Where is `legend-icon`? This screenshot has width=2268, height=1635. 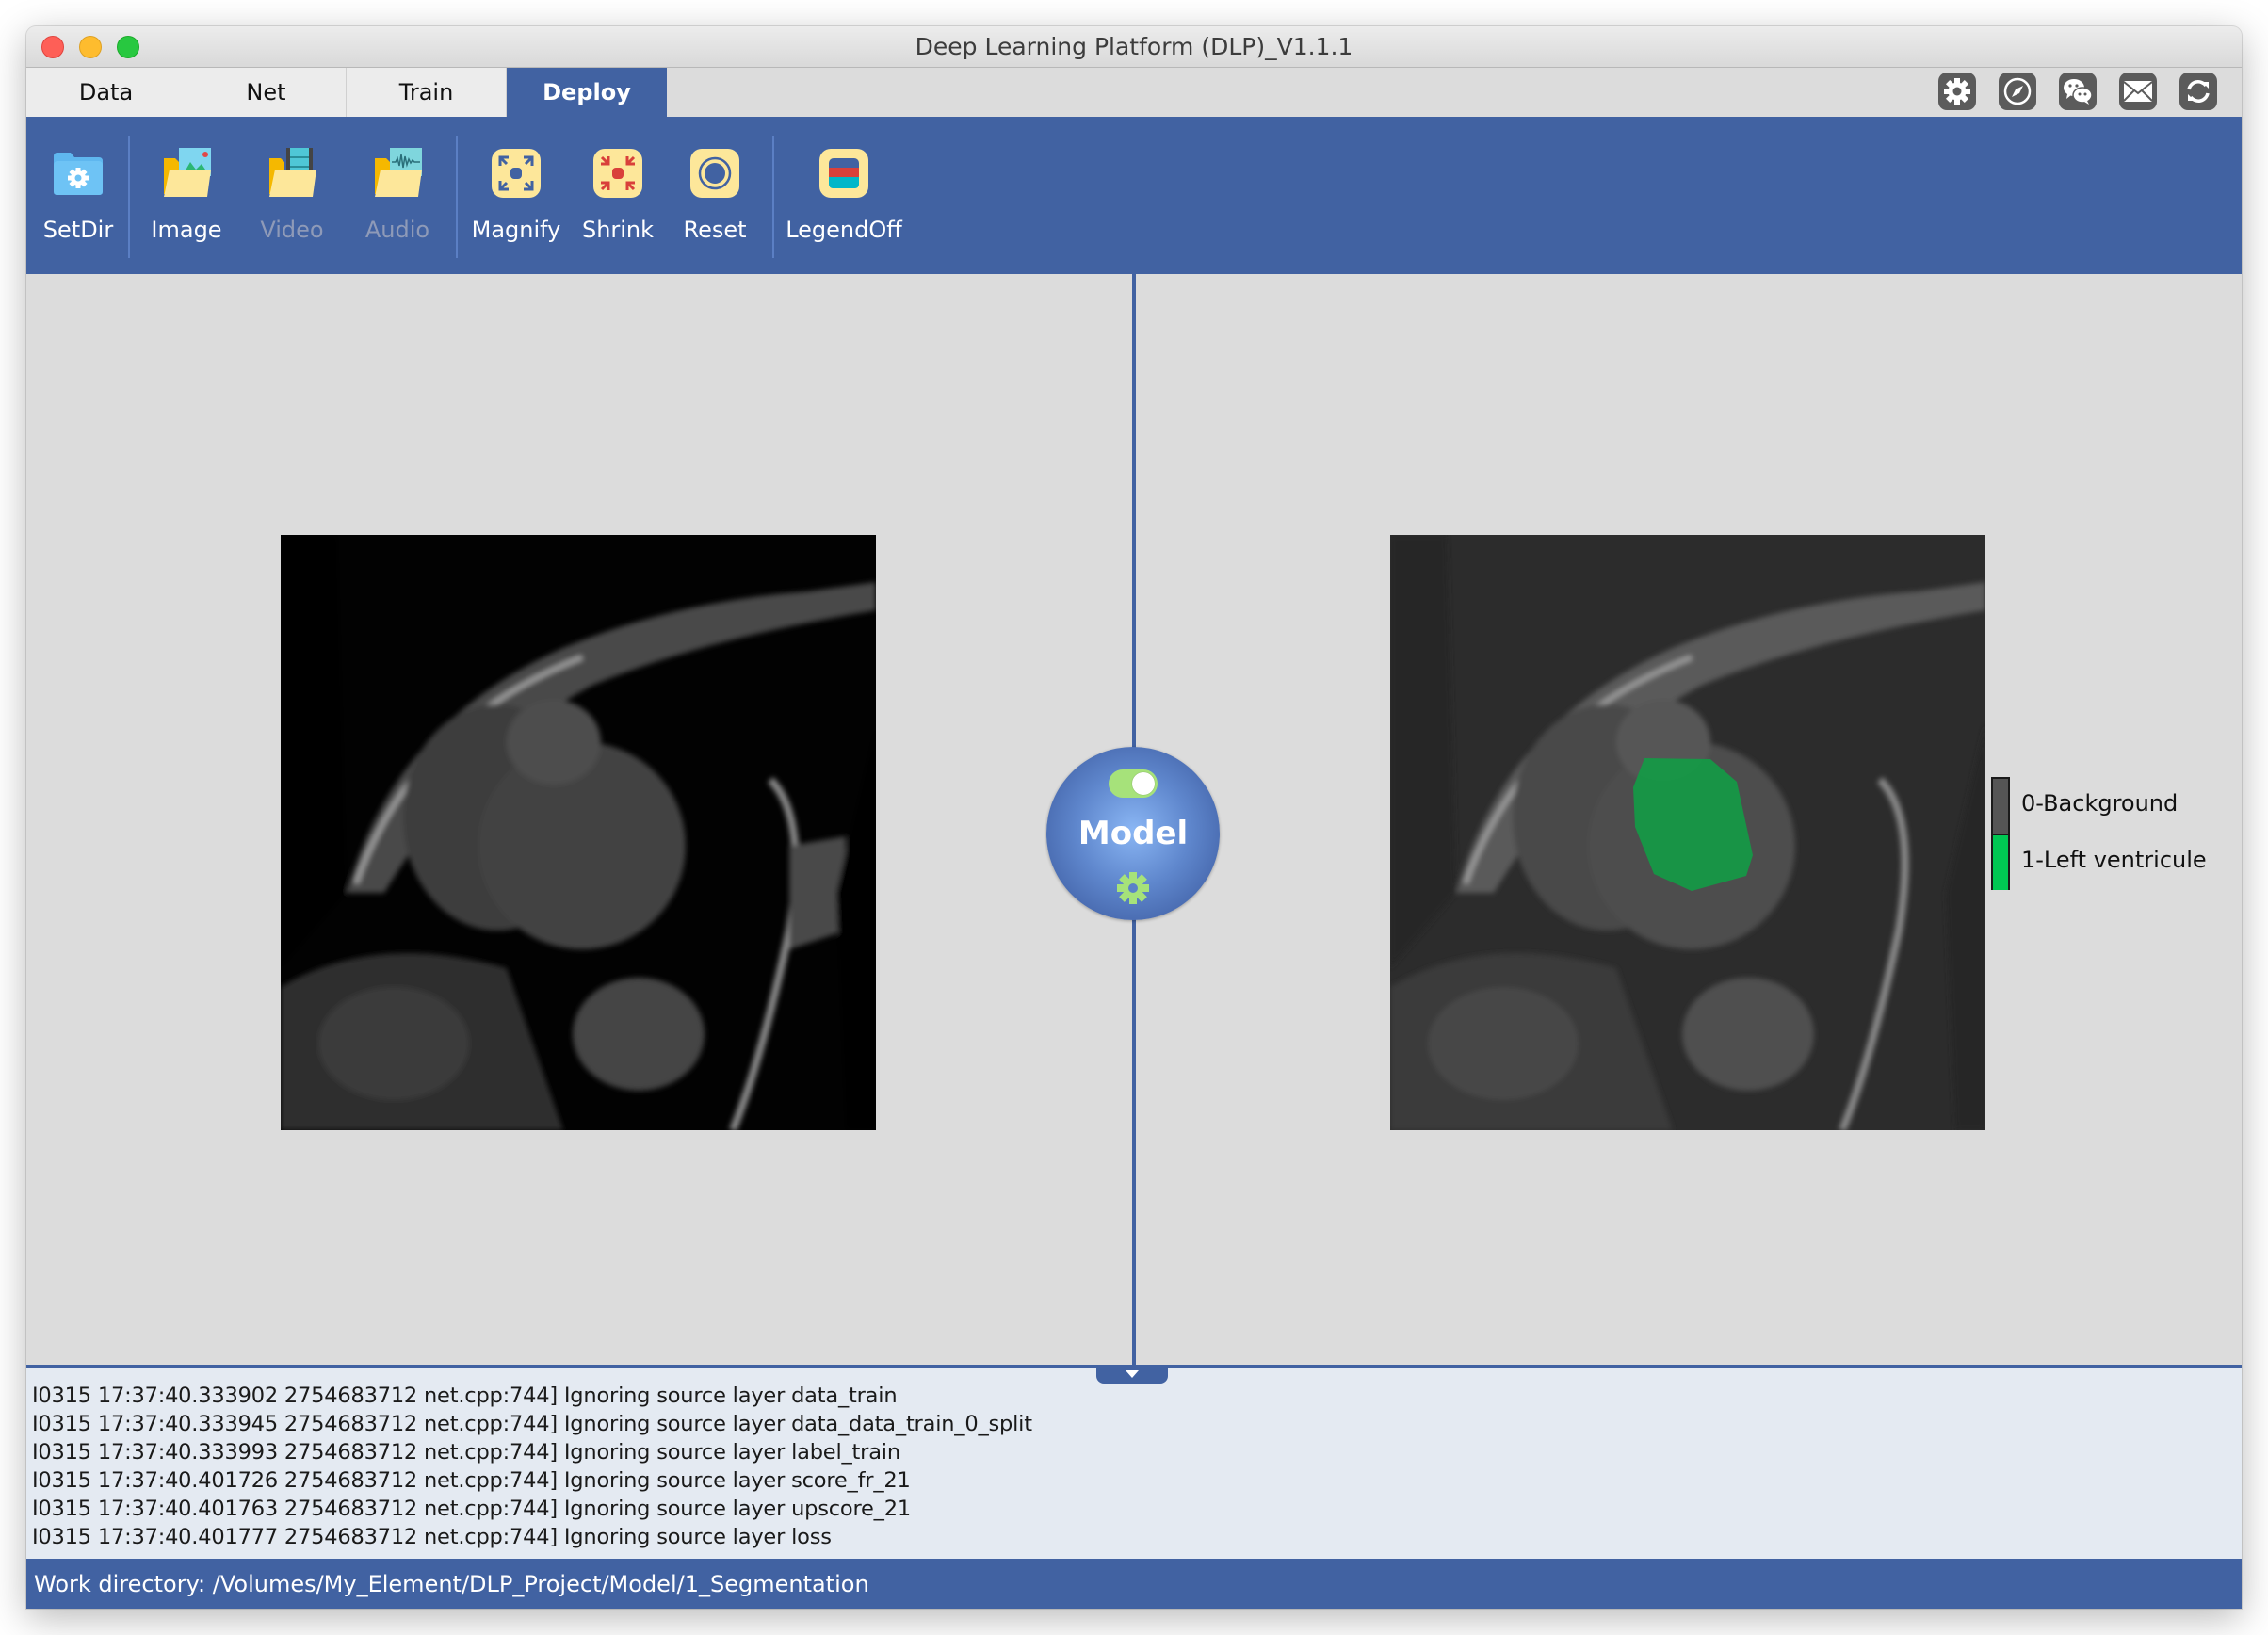 legend-icon is located at coordinates (843, 173).